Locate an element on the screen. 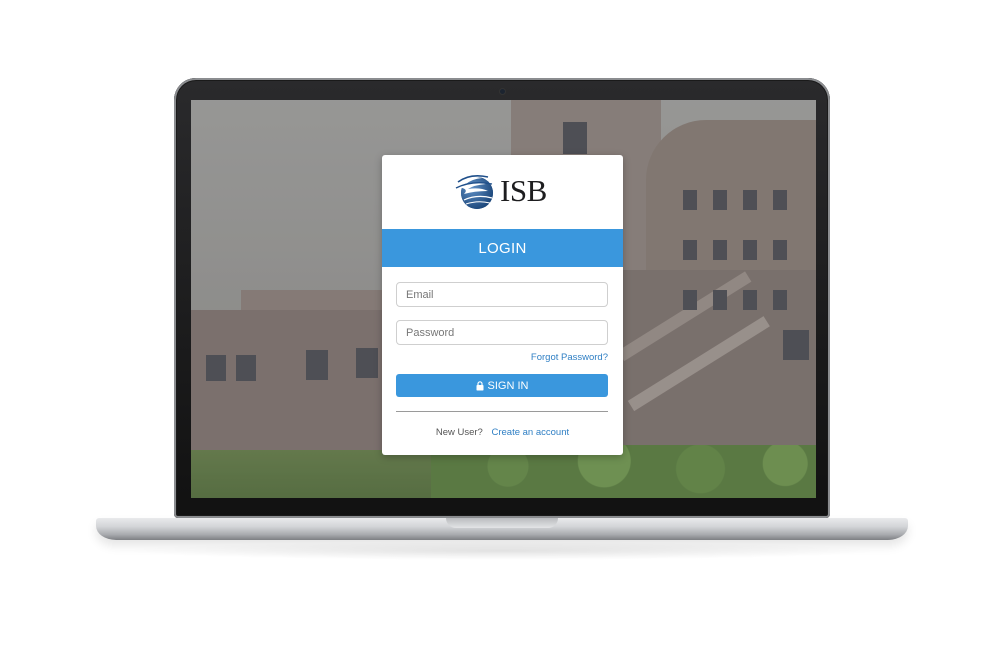 This screenshot has width=1000, height=650. lock-icon is located at coordinates (480, 385).